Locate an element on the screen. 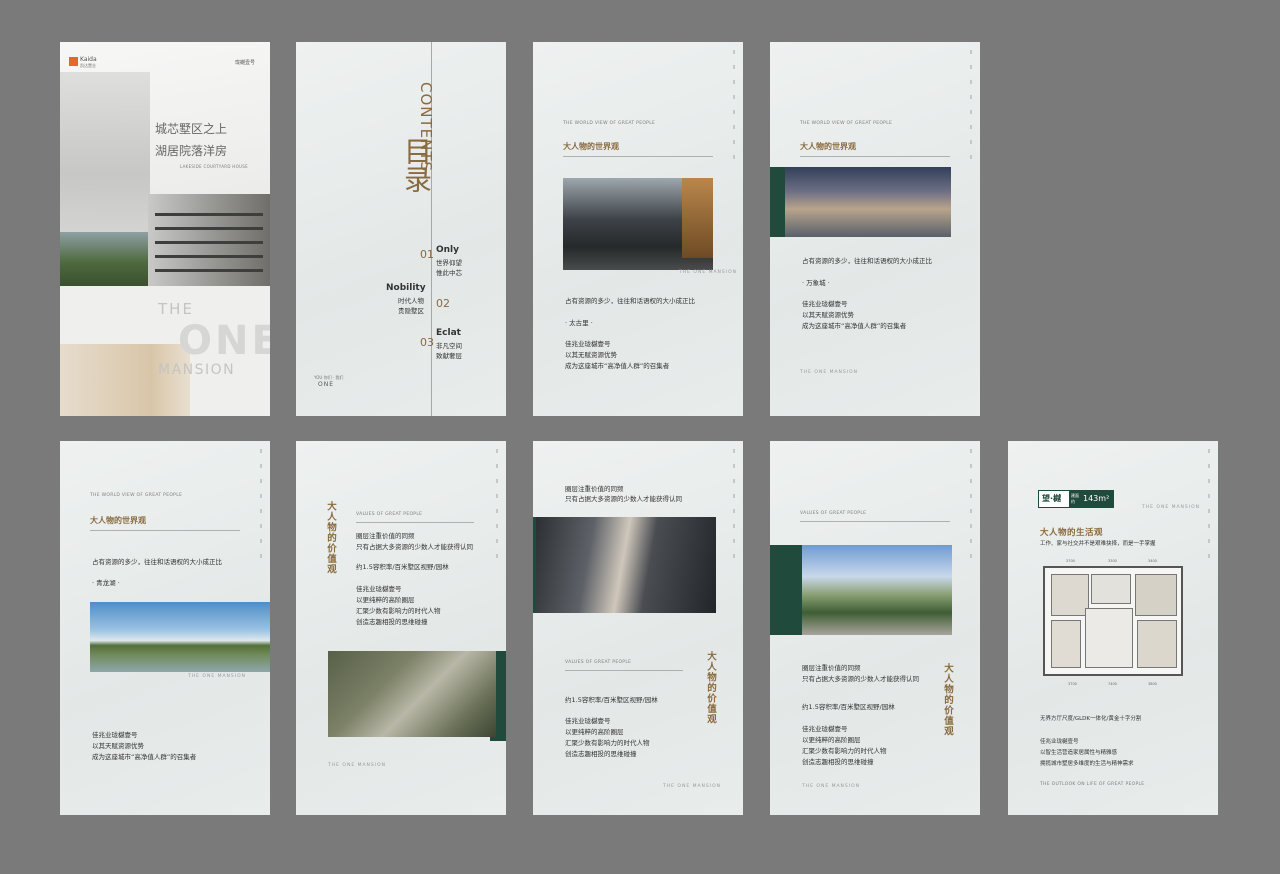  toc-item2-cn2: 贵隐墅区 is located at coordinates (411, 311).